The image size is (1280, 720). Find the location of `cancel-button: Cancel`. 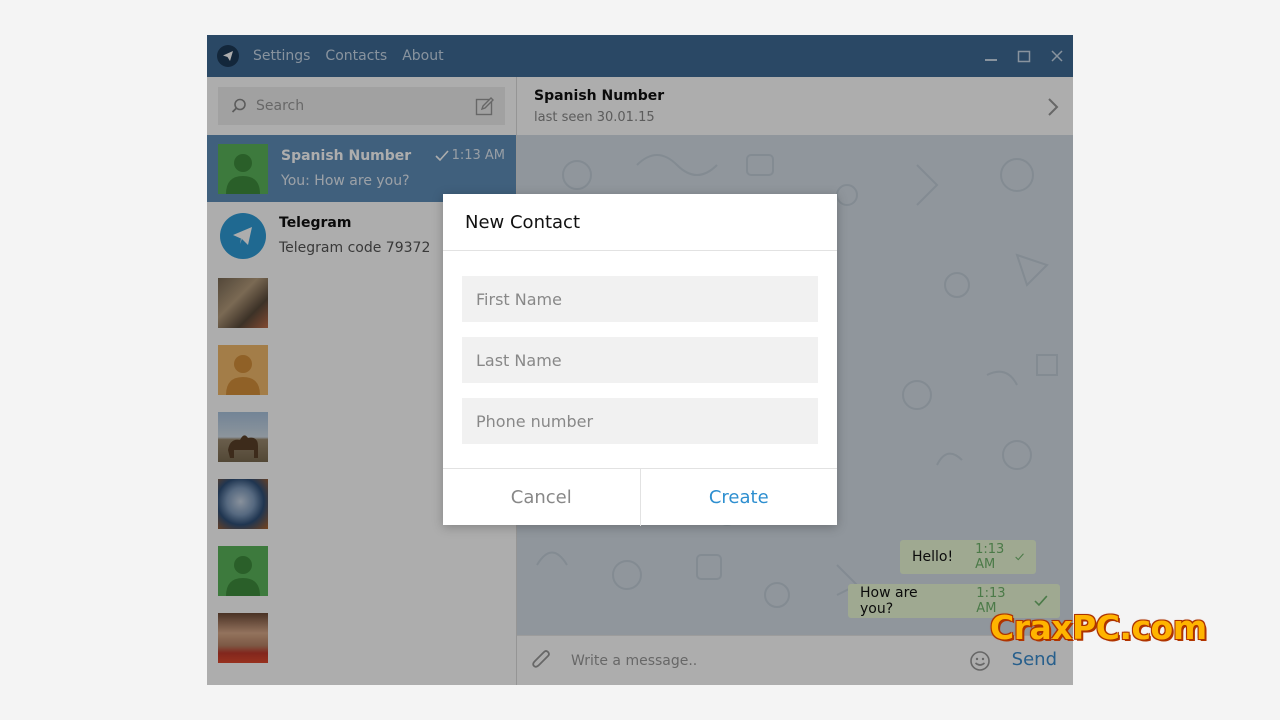

cancel-button: Cancel is located at coordinates (542, 497).